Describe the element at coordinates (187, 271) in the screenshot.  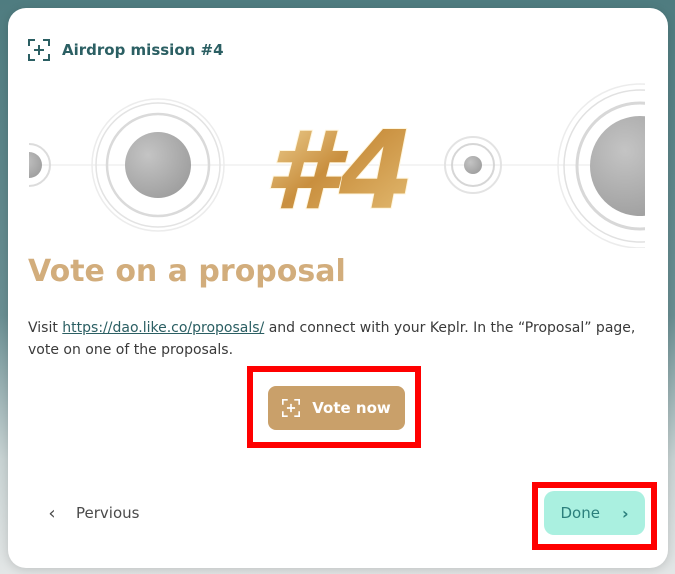
I see `mission-title: Vote on a proposal` at that location.